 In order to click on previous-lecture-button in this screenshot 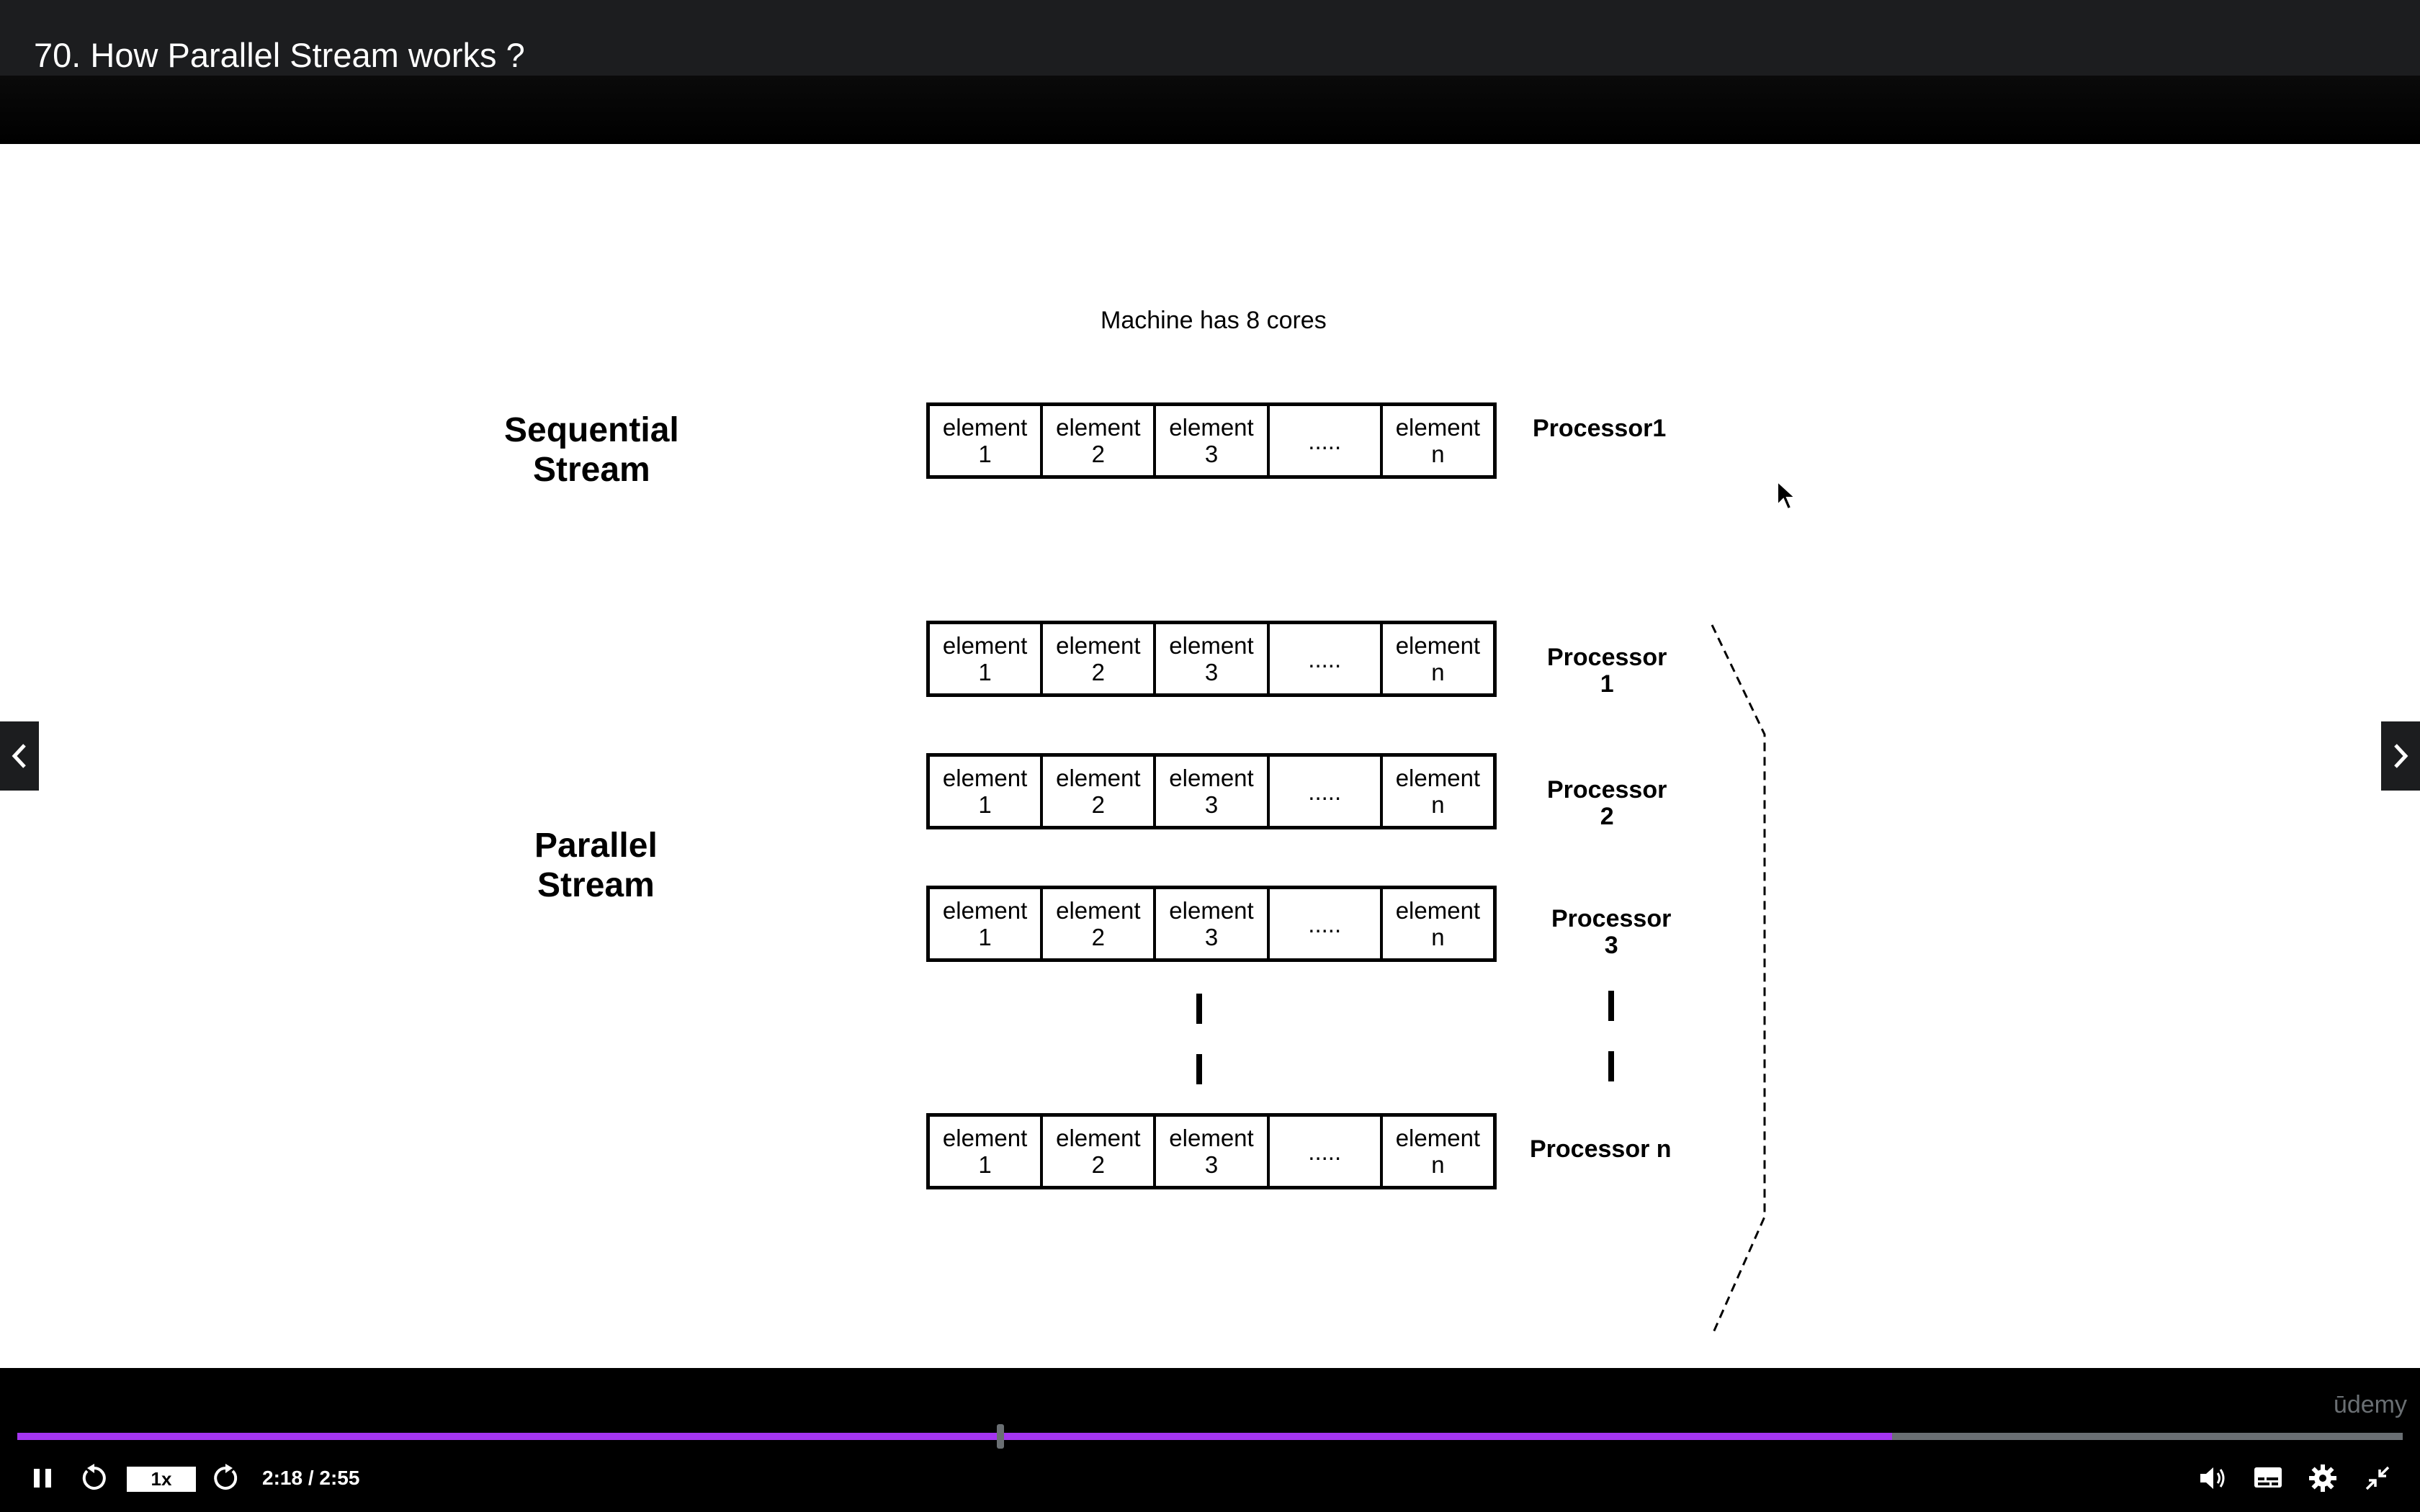, I will do `click(19, 756)`.